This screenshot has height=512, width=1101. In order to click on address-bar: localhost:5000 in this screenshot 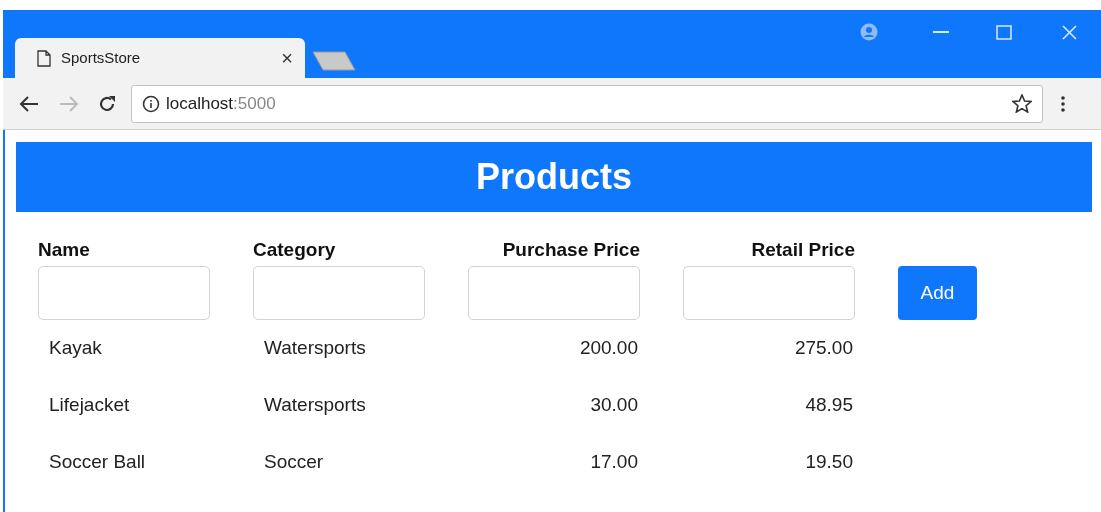, I will do `click(587, 103)`.